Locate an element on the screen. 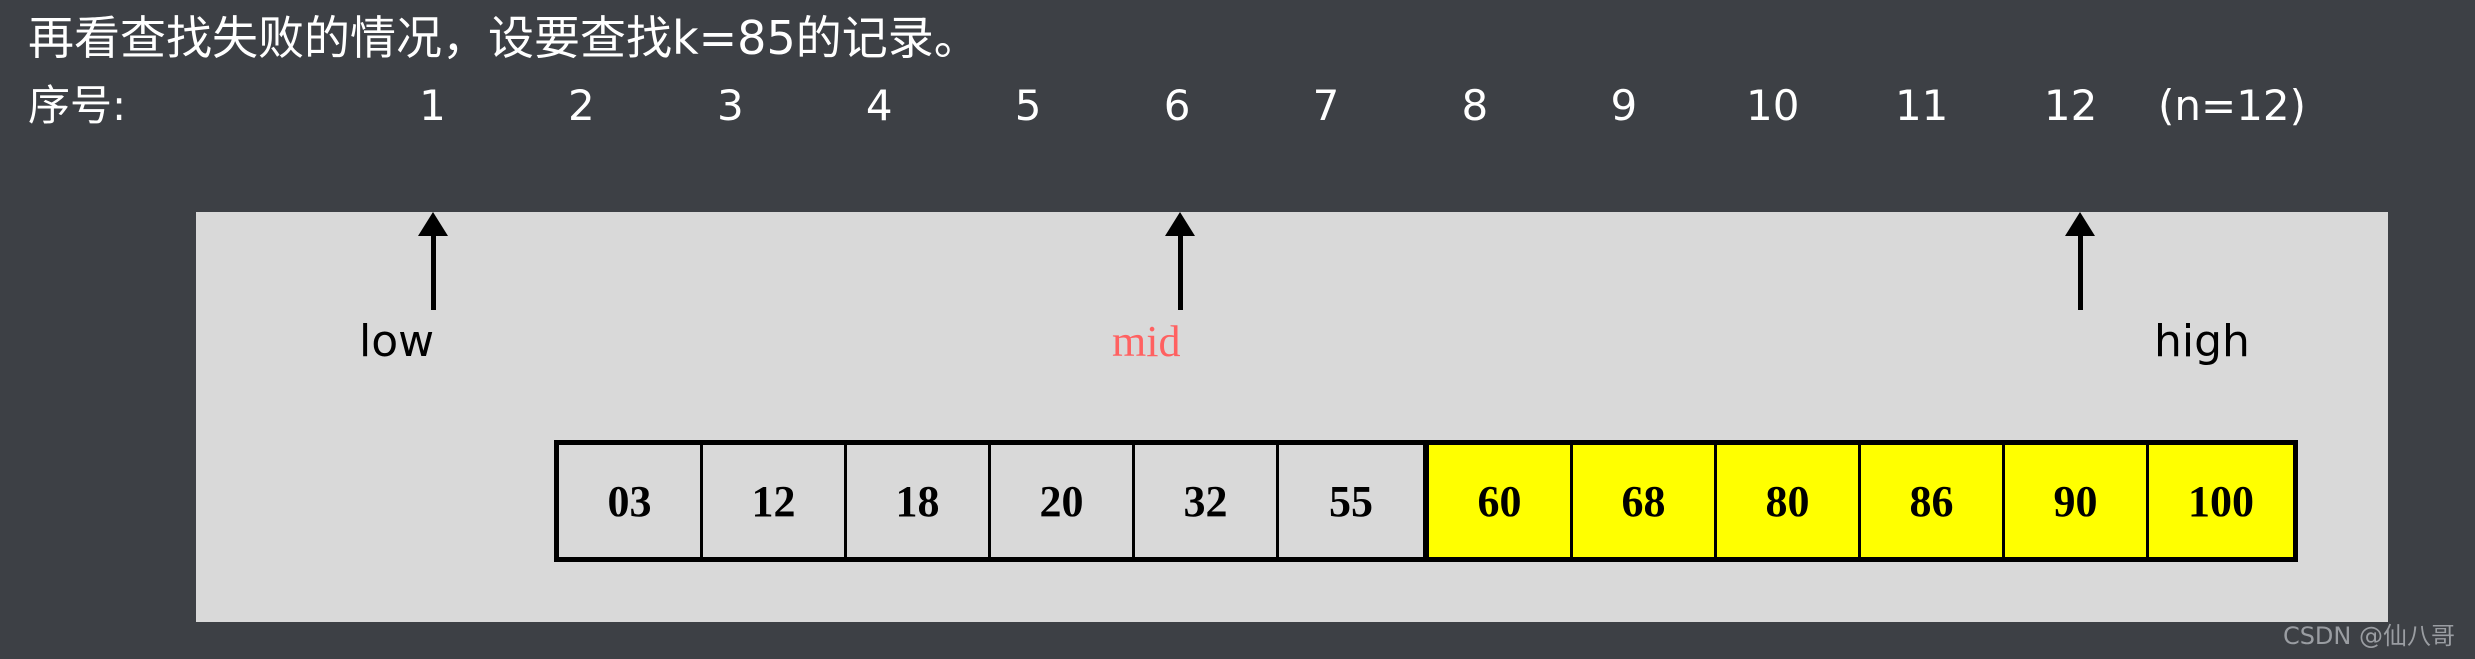  mid-pointer-arrow is located at coordinates (1180, 261).